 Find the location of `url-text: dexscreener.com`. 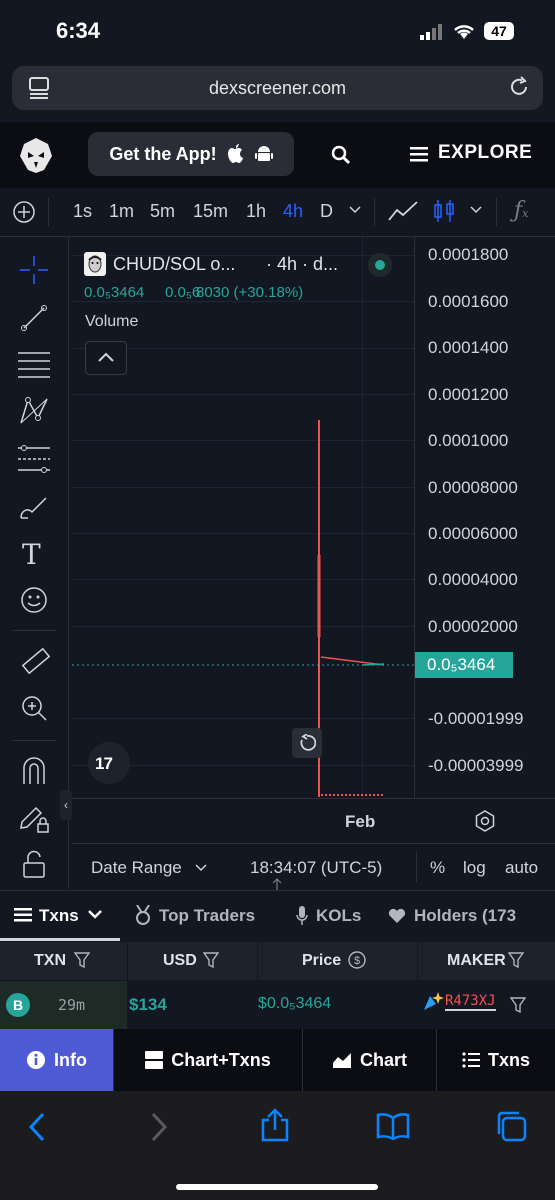

url-text: dexscreener.com is located at coordinates (277, 88).